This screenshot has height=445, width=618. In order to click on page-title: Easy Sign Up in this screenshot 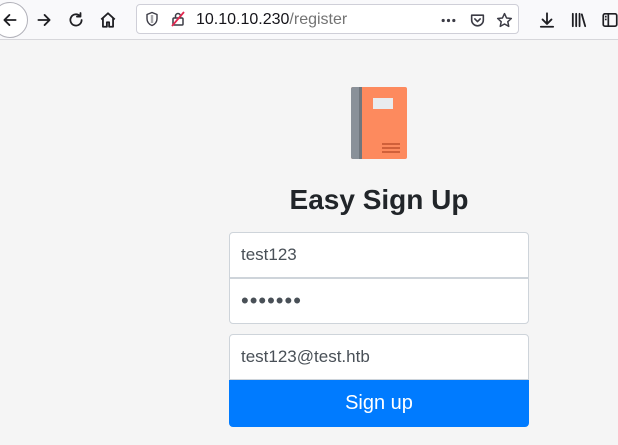, I will do `click(379, 199)`.